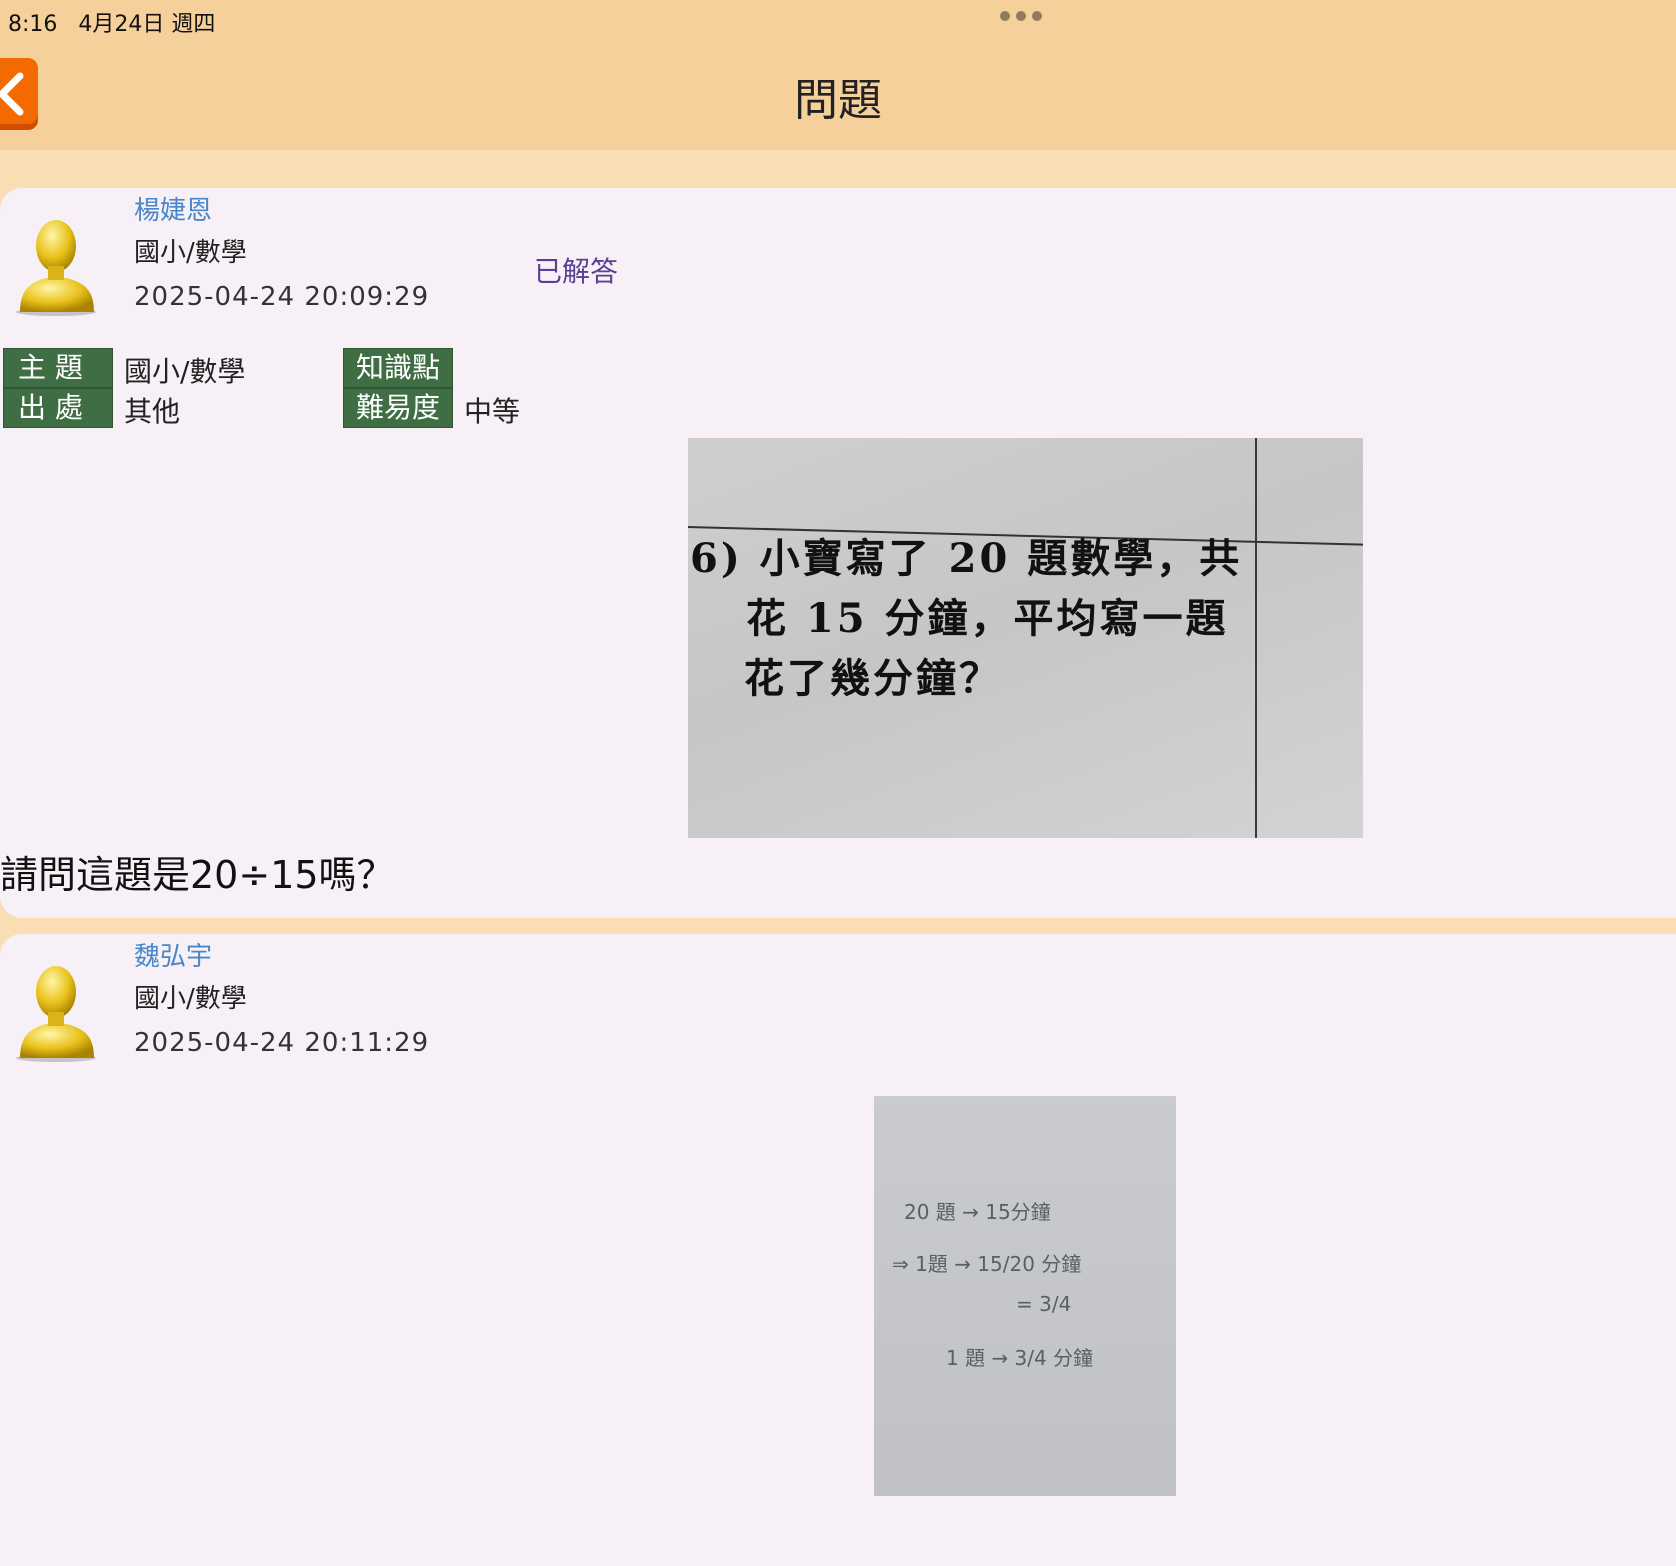 The width and height of the screenshot is (1676, 1566). Describe the element at coordinates (576, 270) in the screenshot. I see `status-badge: 已解答` at that location.